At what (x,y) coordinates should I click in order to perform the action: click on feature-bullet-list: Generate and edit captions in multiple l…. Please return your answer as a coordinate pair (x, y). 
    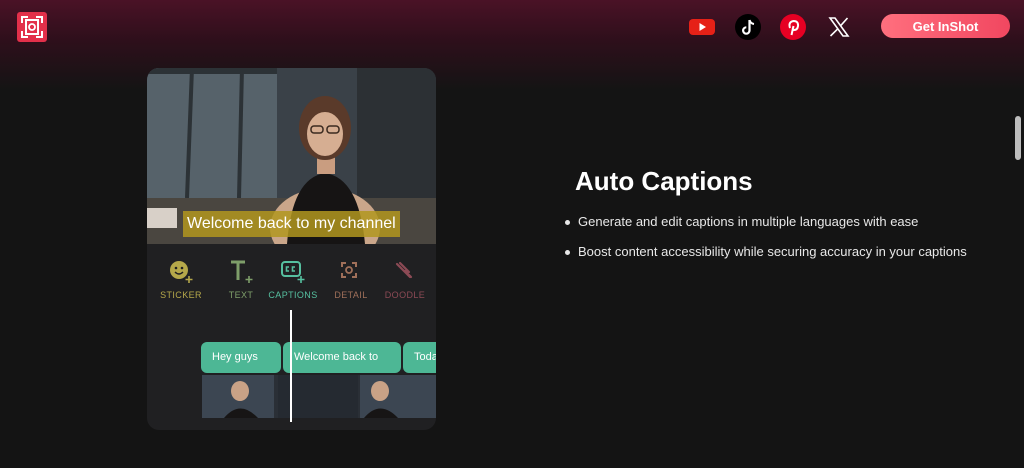
    Looking at the image, I should click on (765, 244).